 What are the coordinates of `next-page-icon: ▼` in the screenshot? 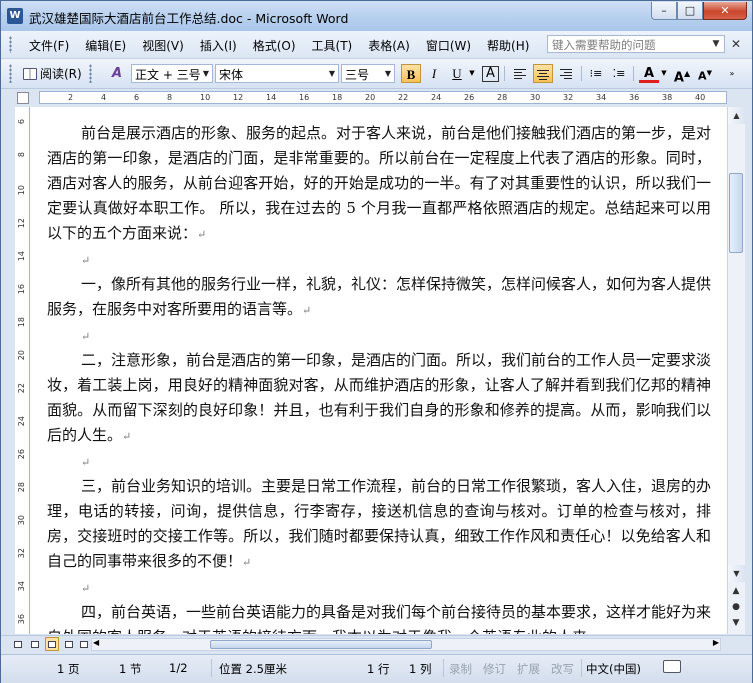 It's located at (736, 623).